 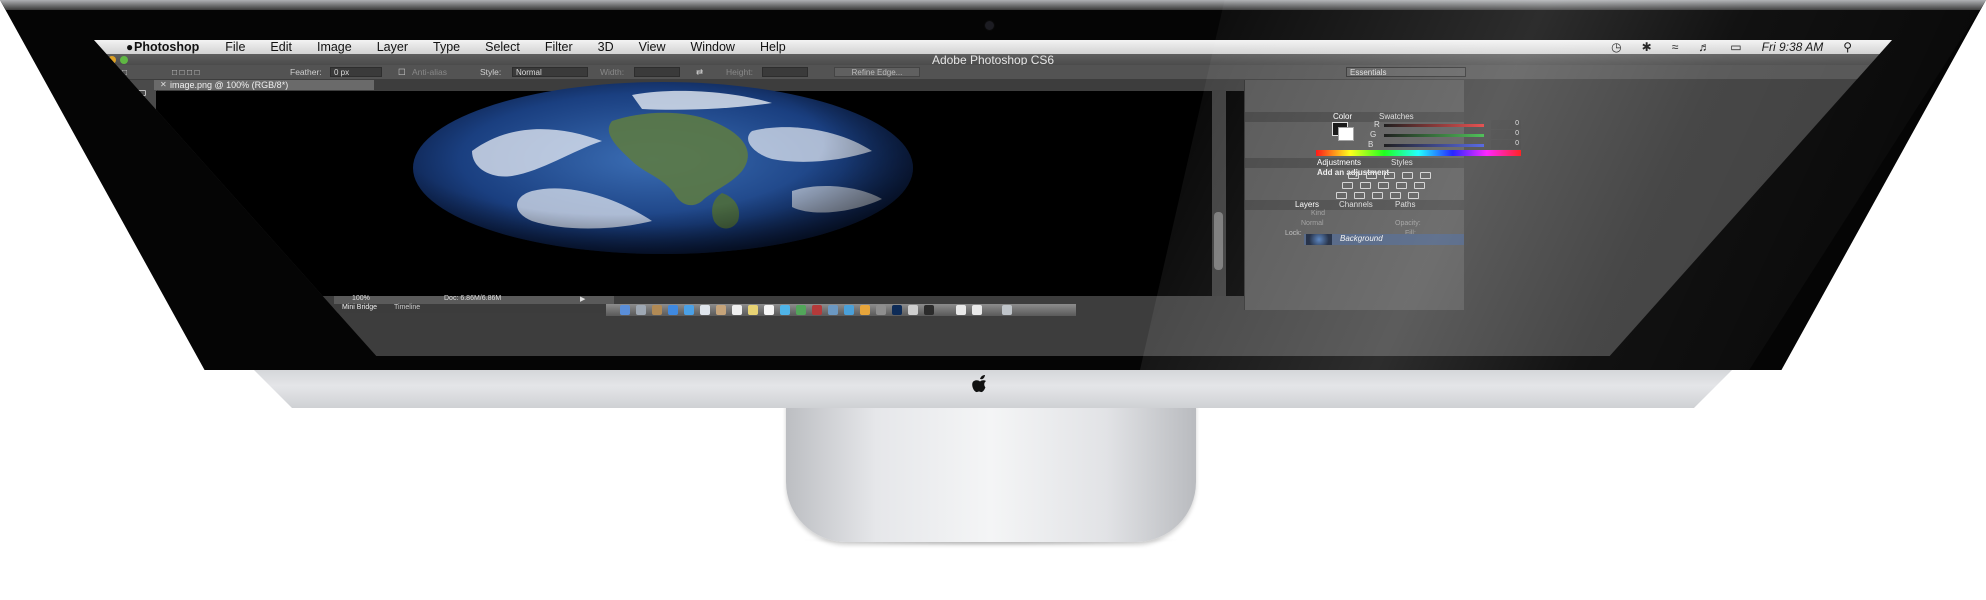 I want to click on adjustments-panel-tabs: Adjustments Styles, so click(x=1354, y=163).